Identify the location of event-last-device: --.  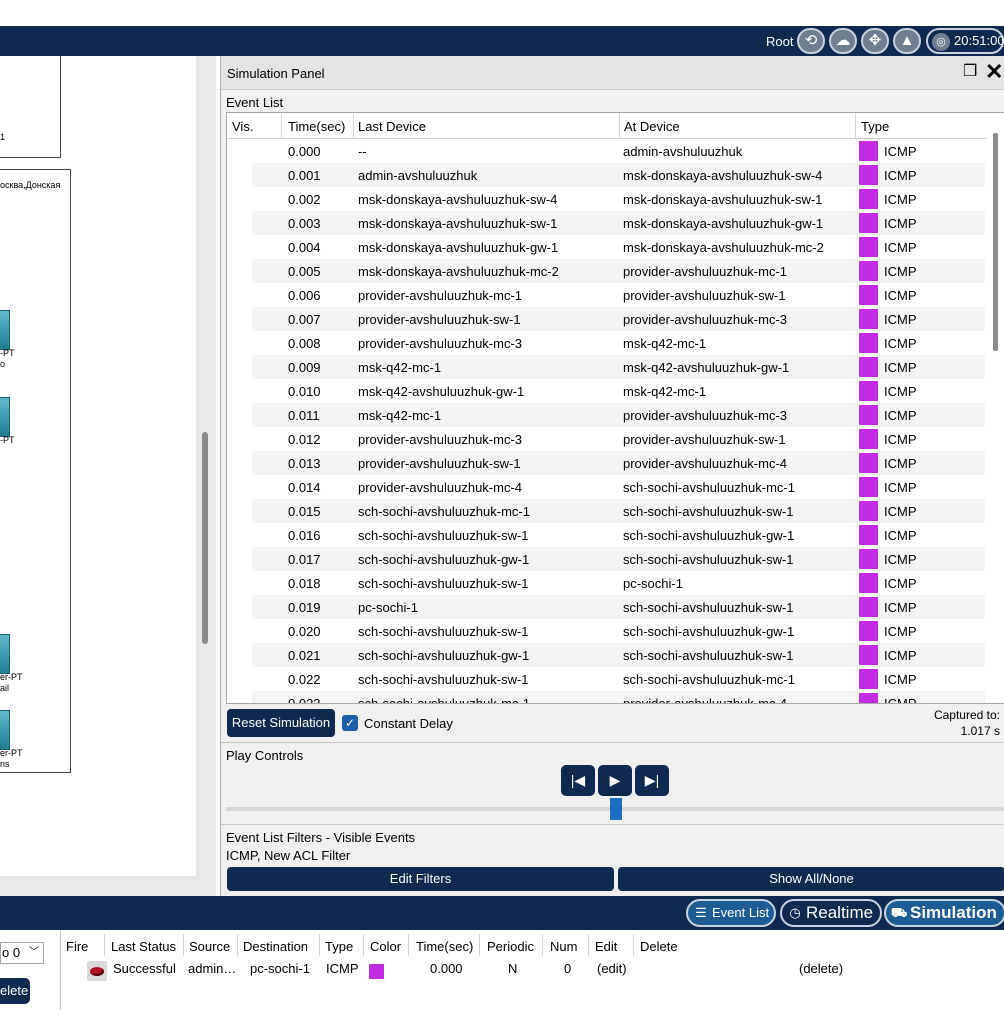
(362, 151).